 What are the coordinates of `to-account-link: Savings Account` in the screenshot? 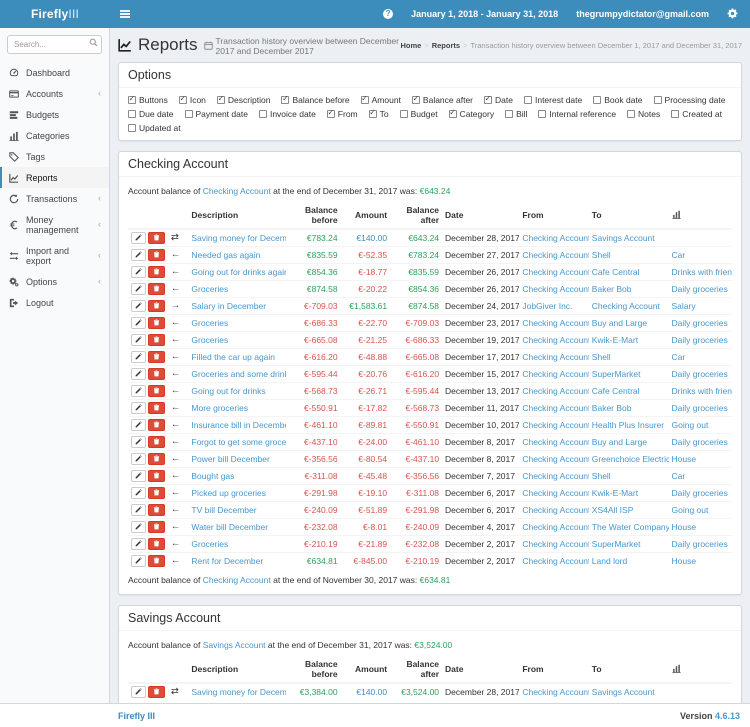 It's located at (623, 692).